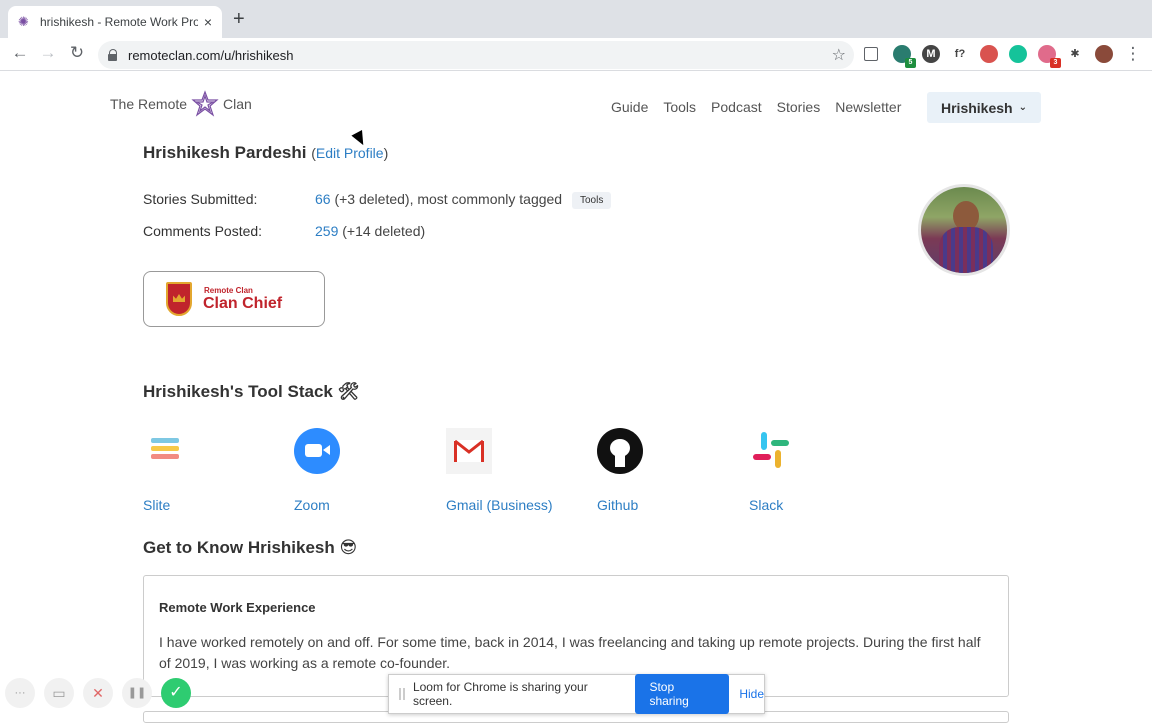 The image size is (1152, 723). Describe the element at coordinates (77, 53) in the screenshot. I see `reload-button: ↻` at that location.